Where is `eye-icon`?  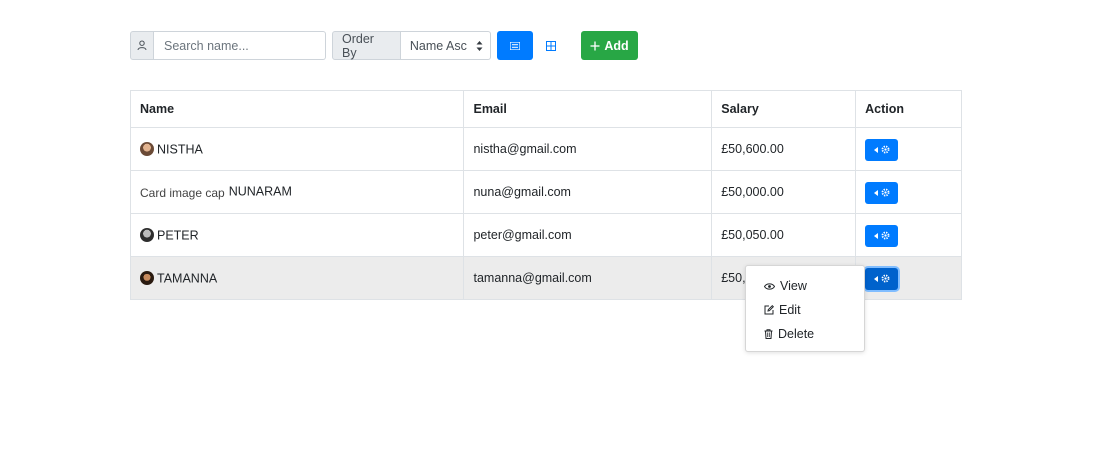 eye-icon is located at coordinates (769, 286).